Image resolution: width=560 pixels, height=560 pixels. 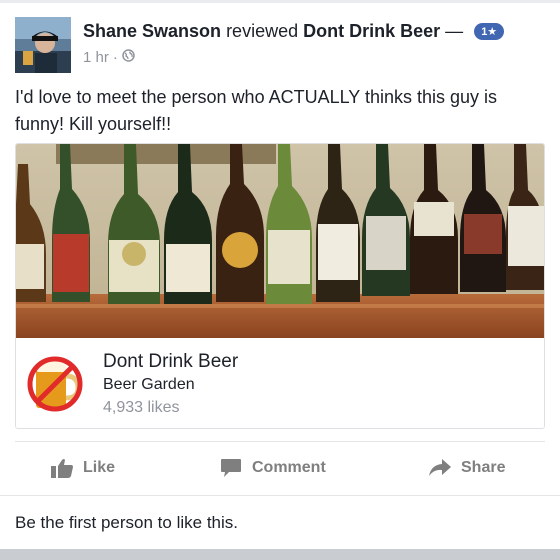 What do you see at coordinates (371, 31) in the screenshot?
I see `reviewed-page-link: Dont Drink Beer` at bounding box center [371, 31].